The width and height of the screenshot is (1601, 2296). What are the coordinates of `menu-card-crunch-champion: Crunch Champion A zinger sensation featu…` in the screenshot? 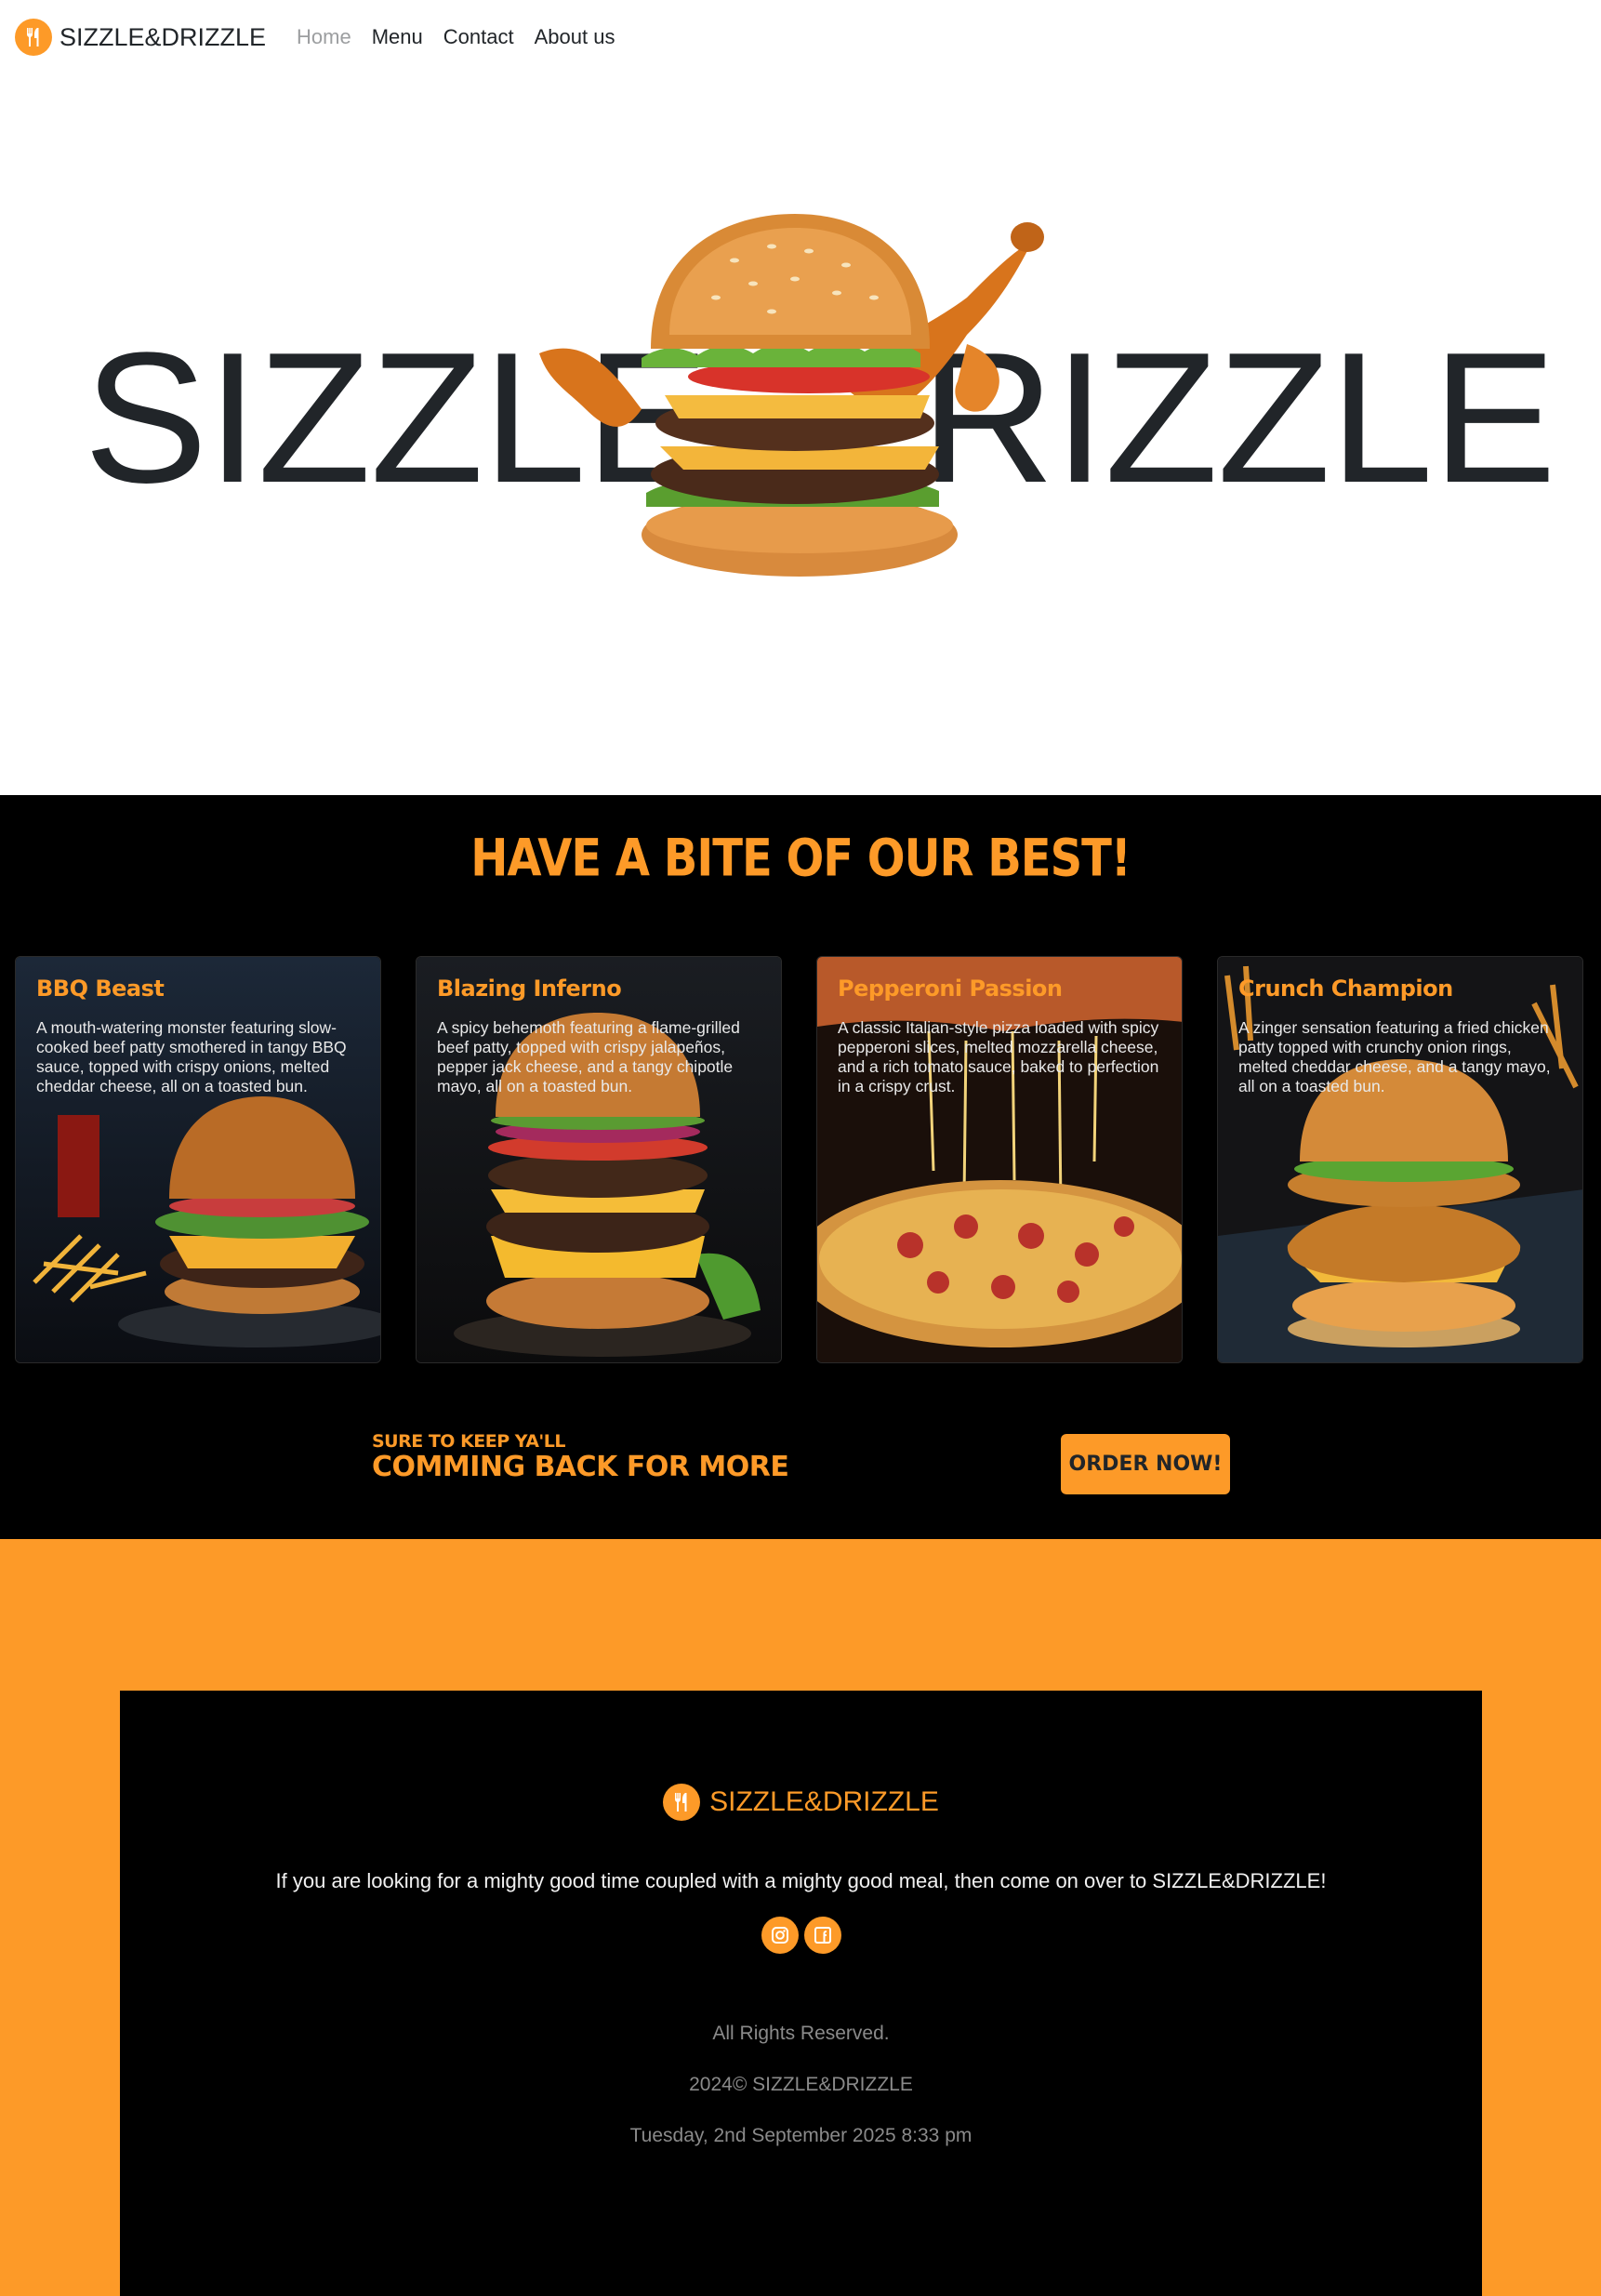 It's located at (1400, 1159).